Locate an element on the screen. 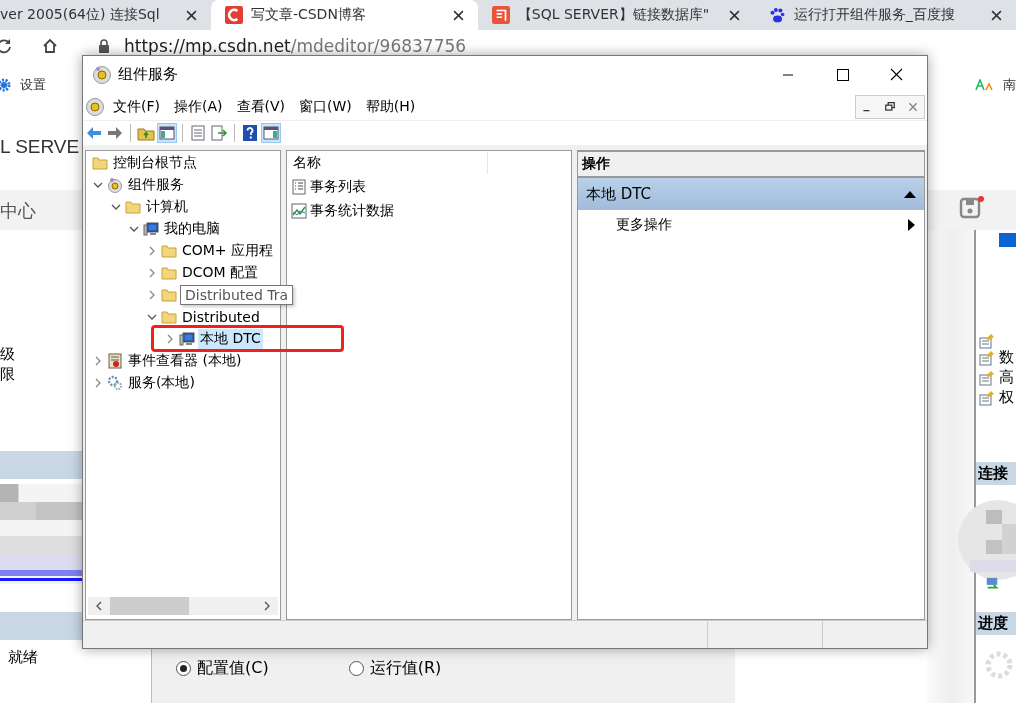 This screenshot has width=1016, height=703. pane-title: 操作 is located at coordinates (751, 165).